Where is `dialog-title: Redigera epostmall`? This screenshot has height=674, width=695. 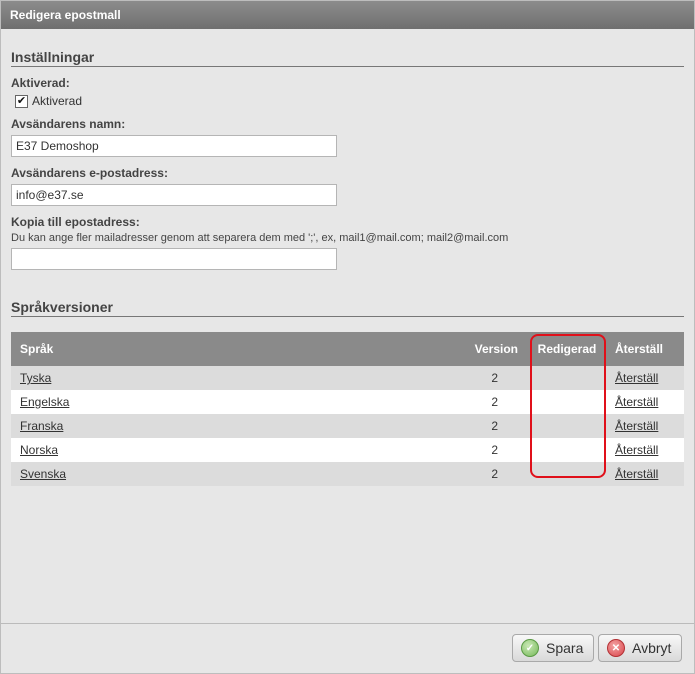
dialog-title: Redigera epostmall is located at coordinates (347, 15).